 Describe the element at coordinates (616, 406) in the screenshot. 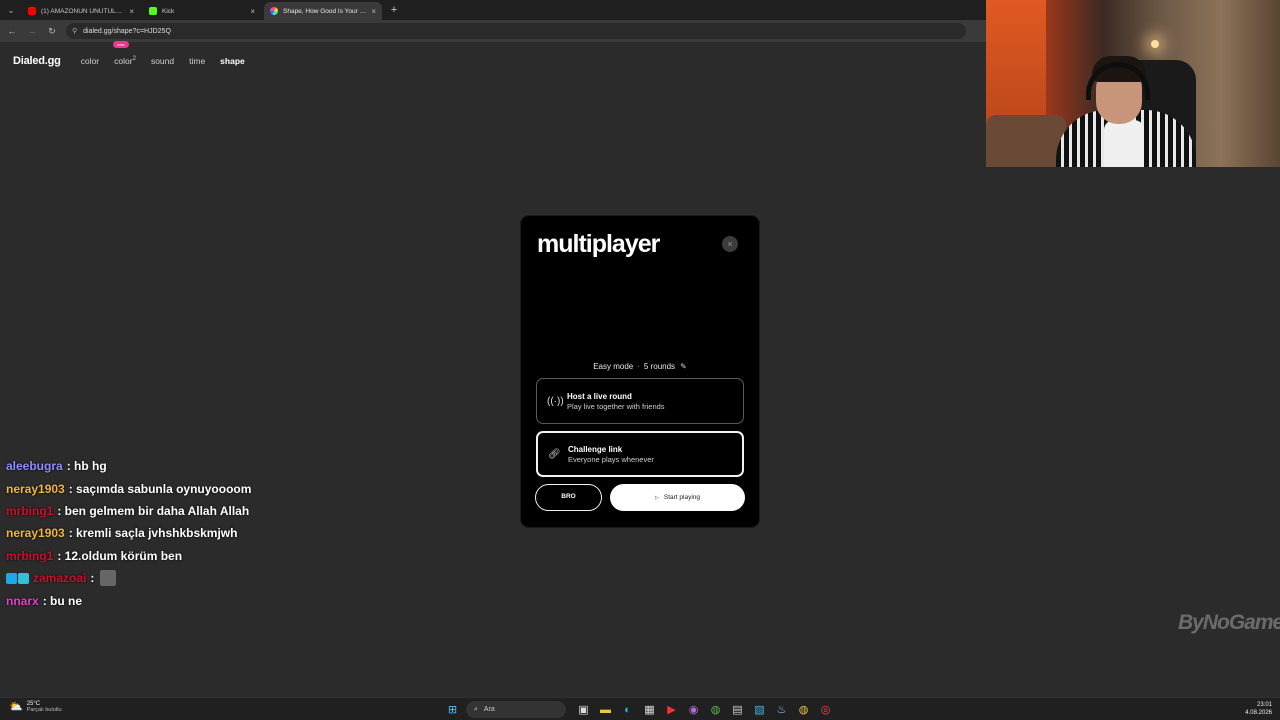

I see `host-option-subtitle: Play live together with friends` at that location.